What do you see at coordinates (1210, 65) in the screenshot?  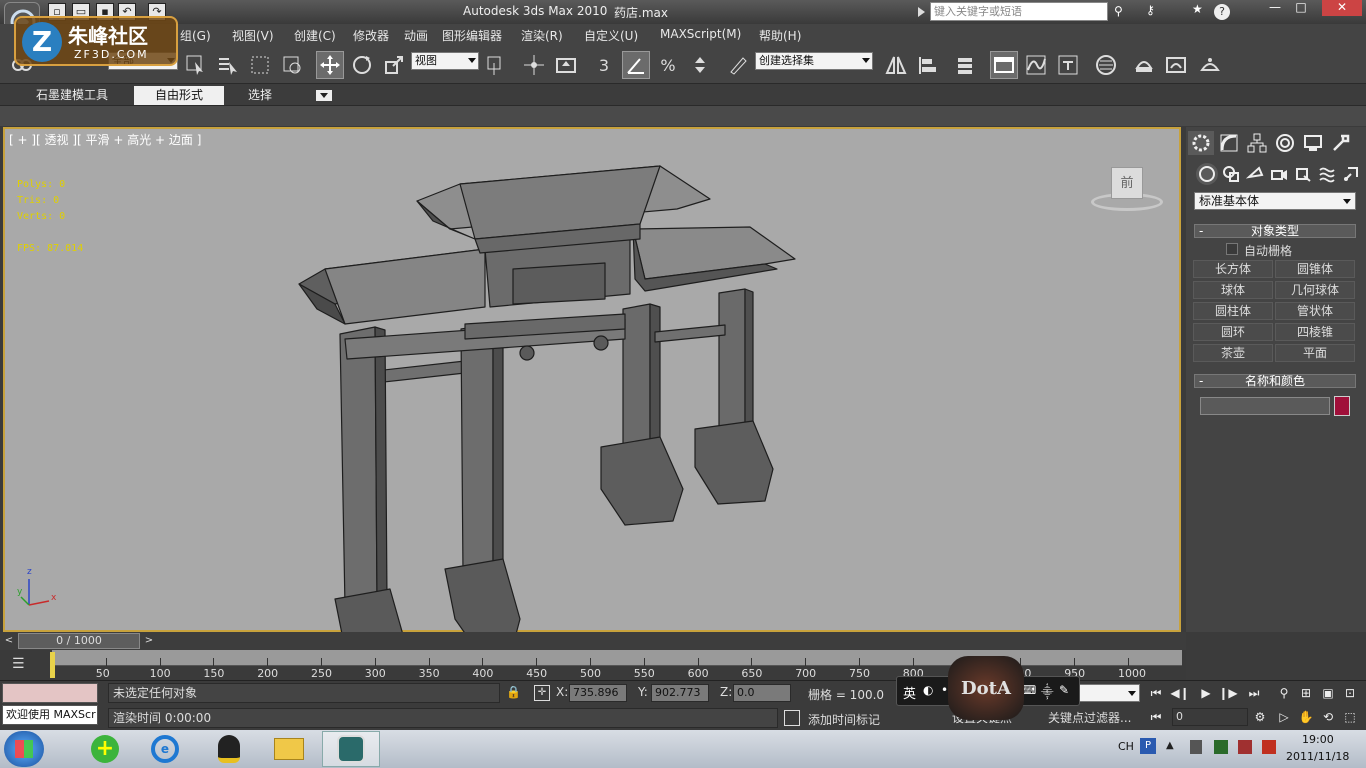 I see `quick-render-icon` at bounding box center [1210, 65].